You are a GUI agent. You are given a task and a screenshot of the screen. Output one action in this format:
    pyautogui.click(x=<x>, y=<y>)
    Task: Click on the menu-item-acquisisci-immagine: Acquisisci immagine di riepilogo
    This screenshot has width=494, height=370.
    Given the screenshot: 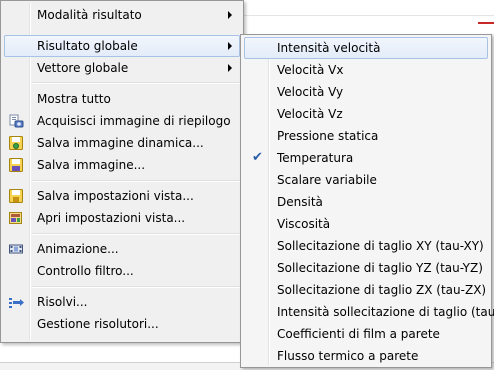 What is the action you would take?
    pyautogui.click(x=122, y=121)
    